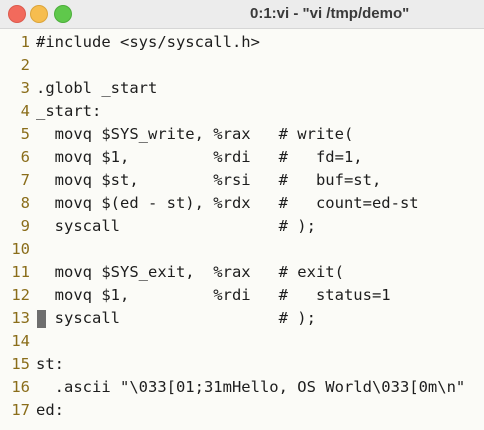 Image resolution: width=484 pixels, height=430 pixels. Describe the element at coordinates (20, 318) in the screenshot. I see `line-number: 13` at that location.